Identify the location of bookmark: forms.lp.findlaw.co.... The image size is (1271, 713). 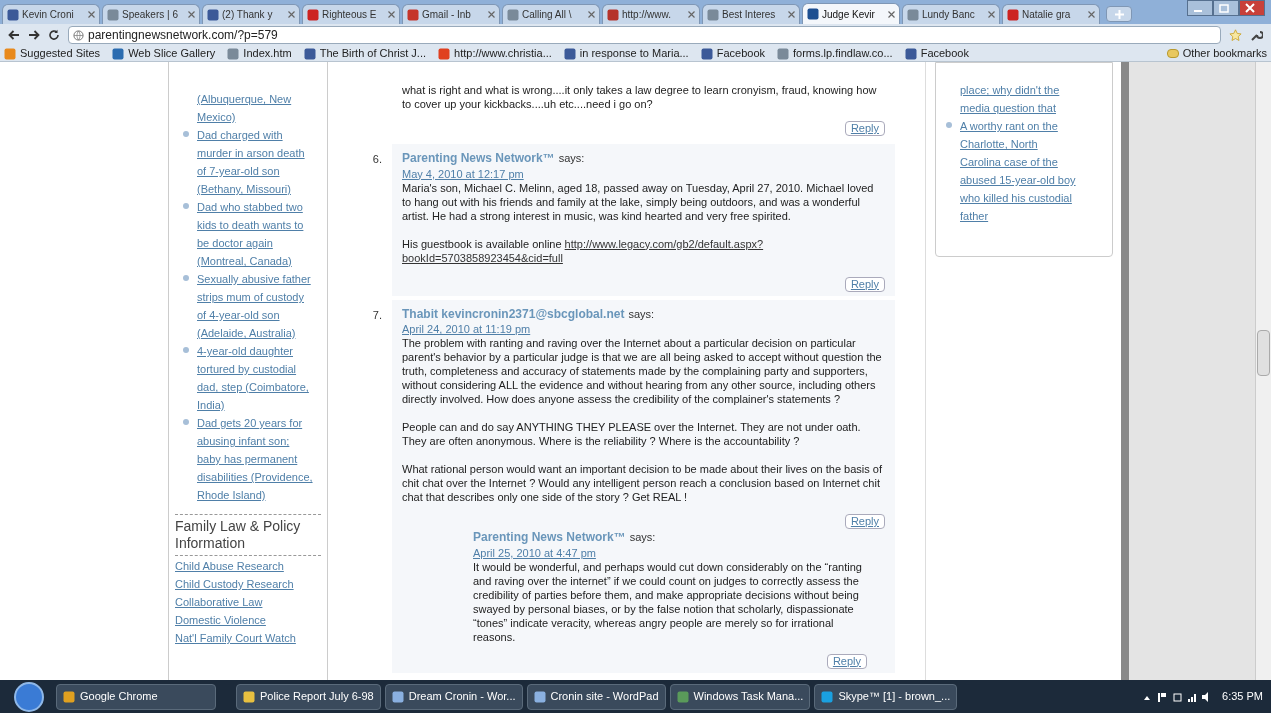
(835, 53).